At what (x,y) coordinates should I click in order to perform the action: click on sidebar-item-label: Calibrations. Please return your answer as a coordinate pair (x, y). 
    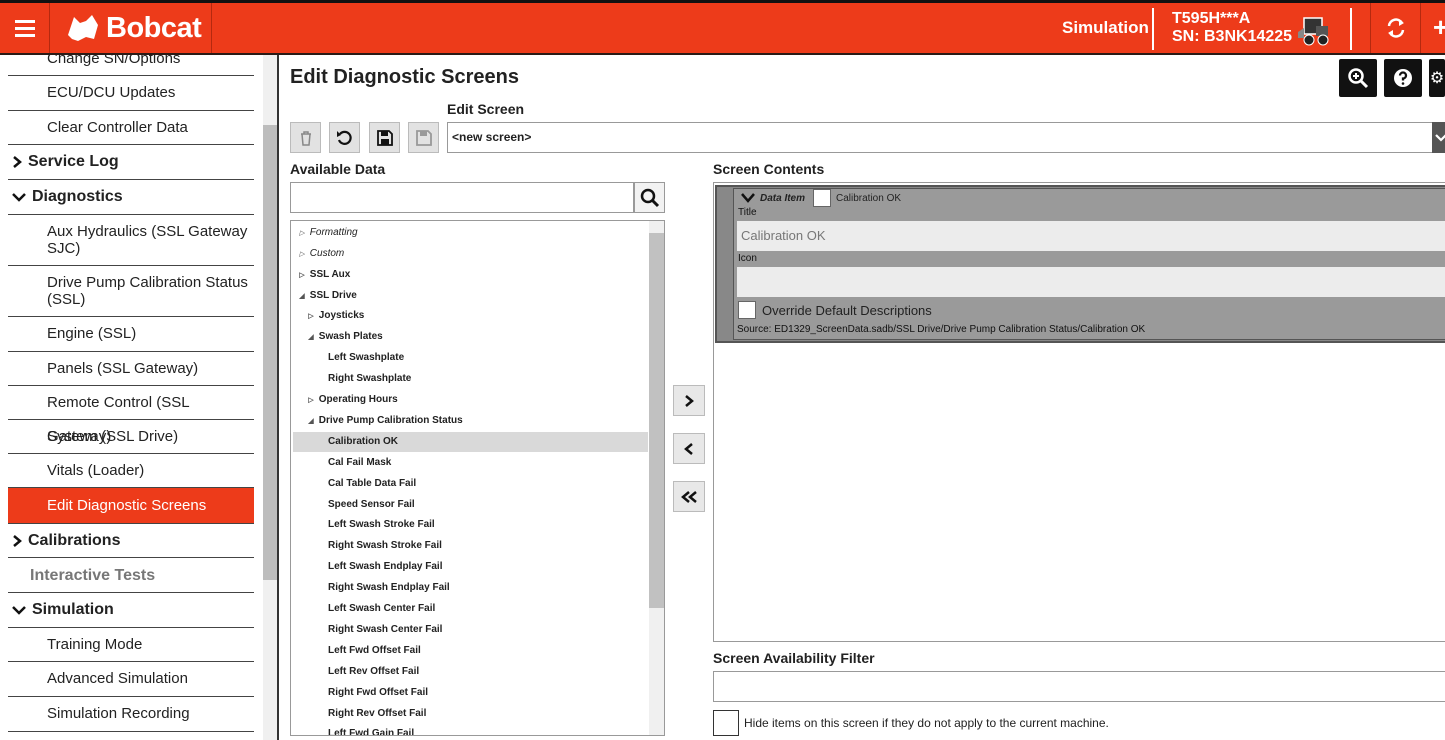
    Looking at the image, I should click on (74, 540).